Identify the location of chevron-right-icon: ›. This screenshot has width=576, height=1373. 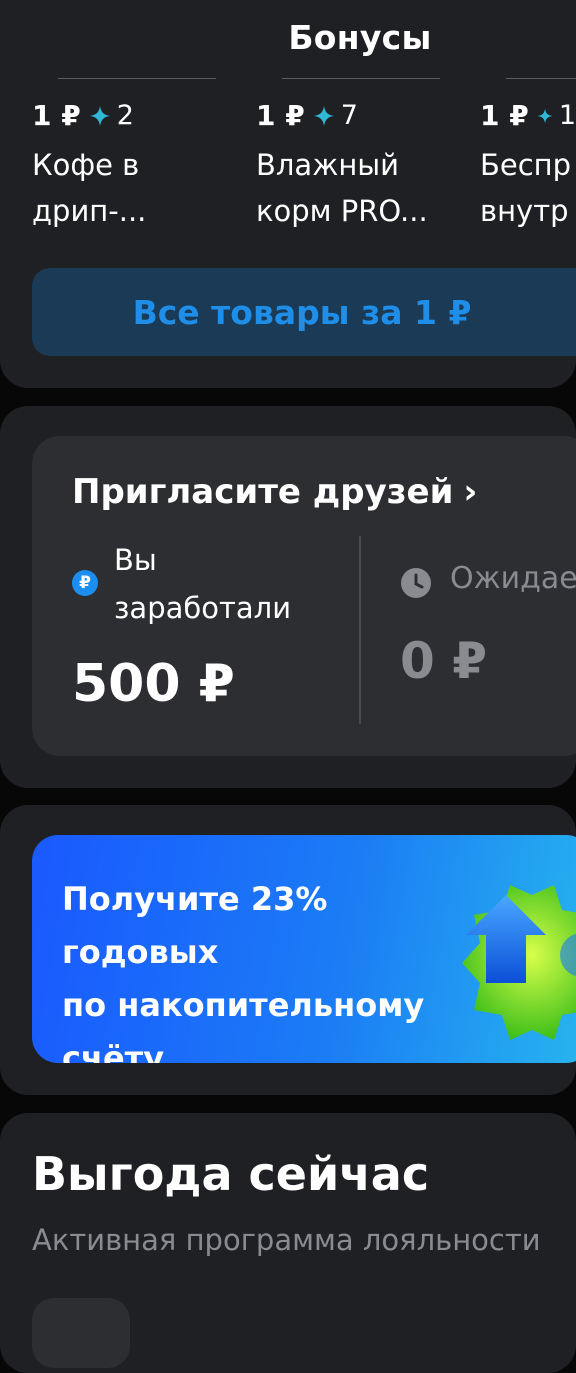
(470, 492).